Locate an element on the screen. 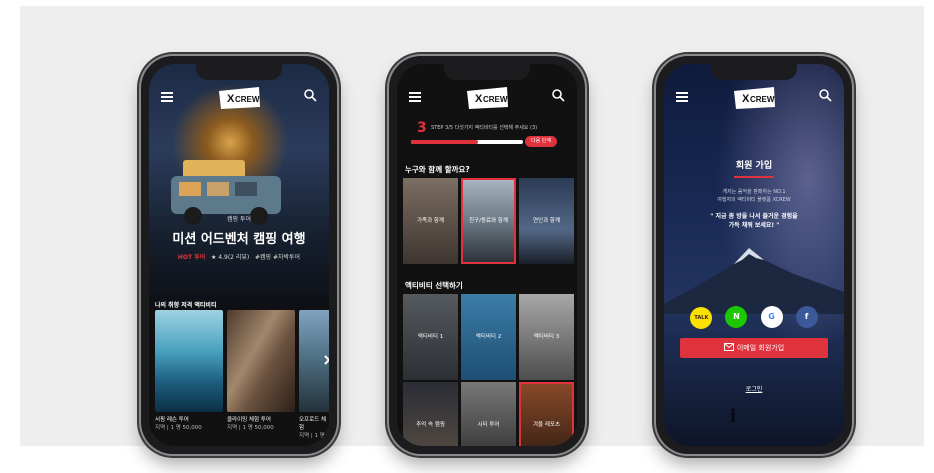 The width and height of the screenshot is (934, 473). email-signup-label: 이메일 회원가입 is located at coordinates (760, 348).